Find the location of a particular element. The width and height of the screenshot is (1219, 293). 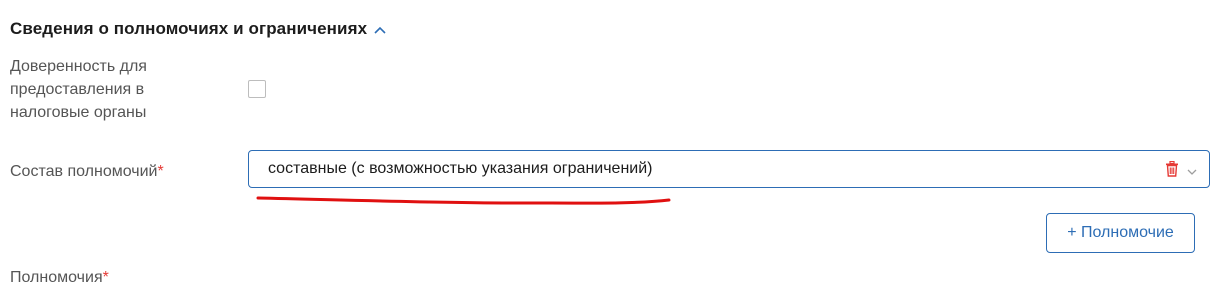

add-authority-button: + Полномочие is located at coordinates (1120, 233).